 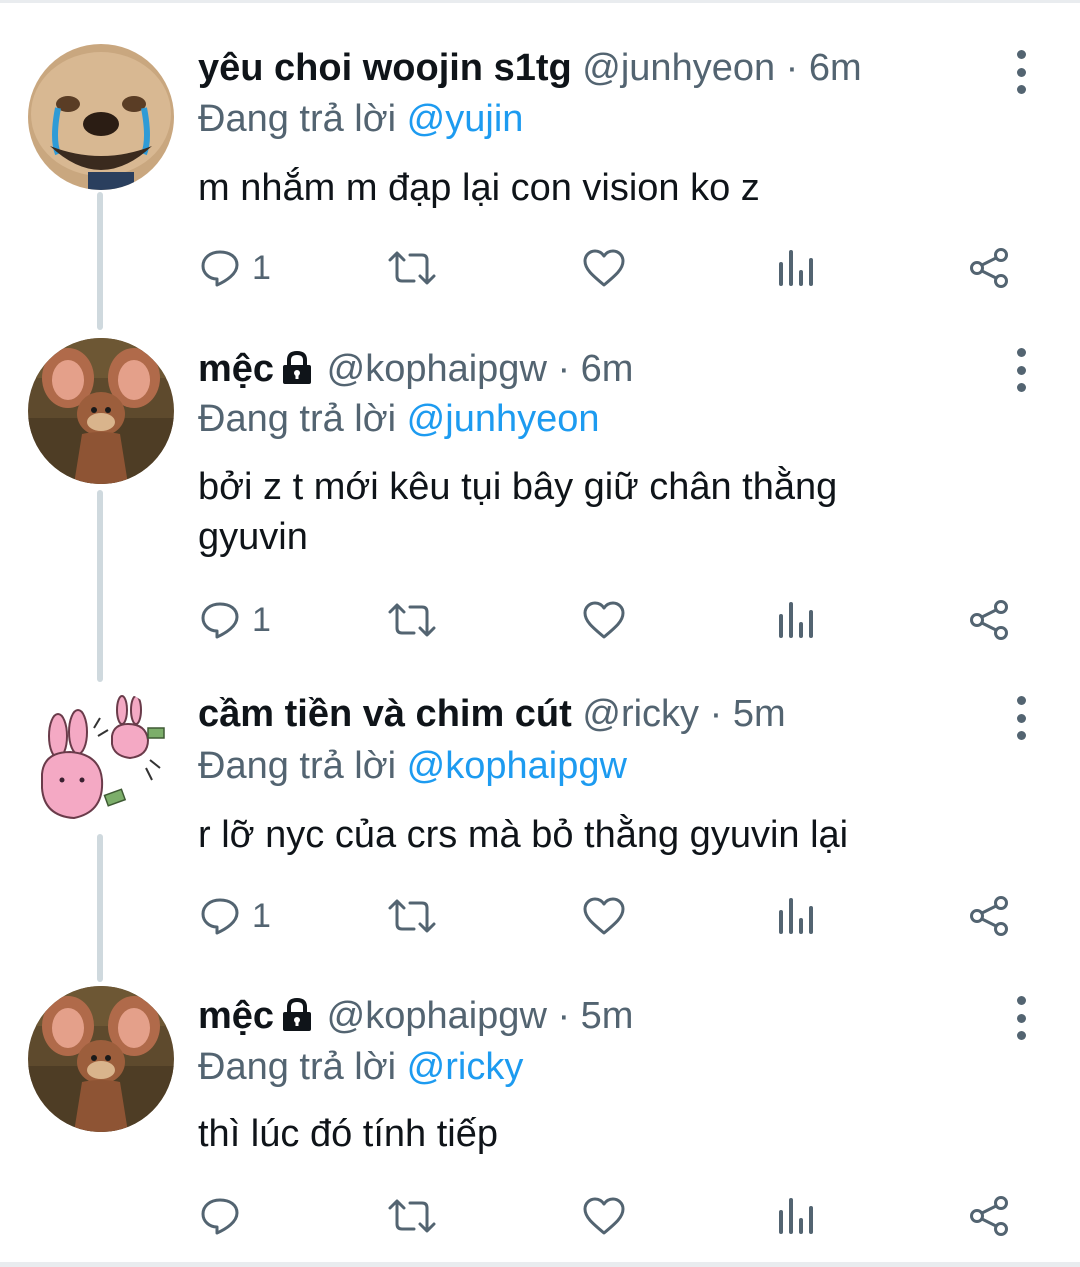 I want to click on tweet-text: m nhắm m đạp lại con vision ko z, so click(x=479, y=188).